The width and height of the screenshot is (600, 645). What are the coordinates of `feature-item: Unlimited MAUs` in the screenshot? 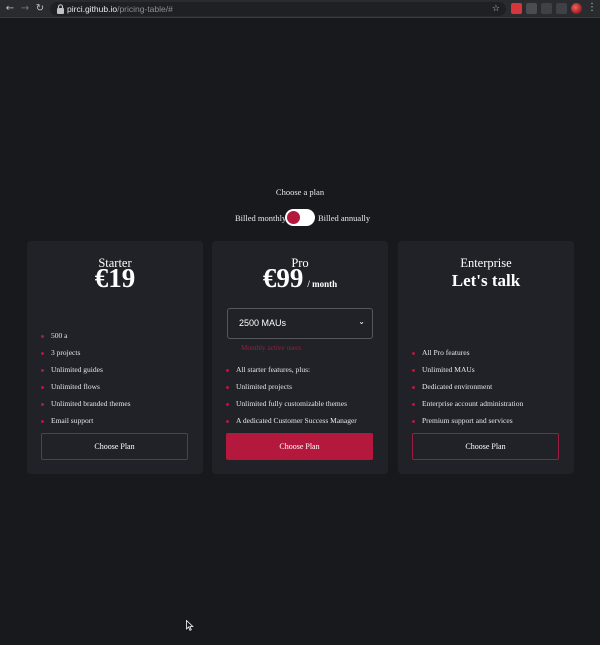 It's located at (467, 372).